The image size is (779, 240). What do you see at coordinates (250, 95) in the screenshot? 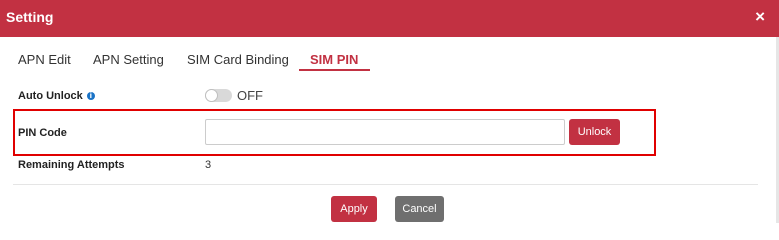
I see `auto-unlock-state: OFF` at bounding box center [250, 95].